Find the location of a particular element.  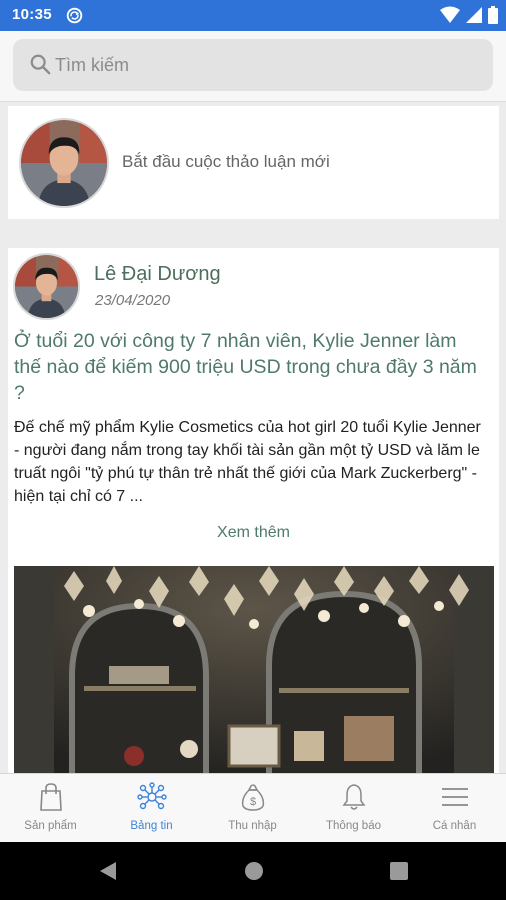

avatar is located at coordinates (64, 163).